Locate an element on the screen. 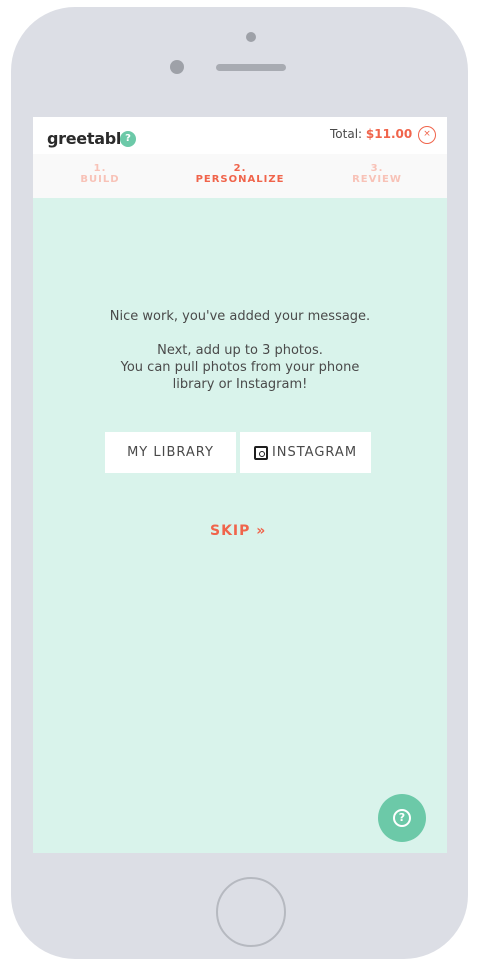 This screenshot has width=478, height=967. step-build: 1. BUILD is located at coordinates (100, 174).